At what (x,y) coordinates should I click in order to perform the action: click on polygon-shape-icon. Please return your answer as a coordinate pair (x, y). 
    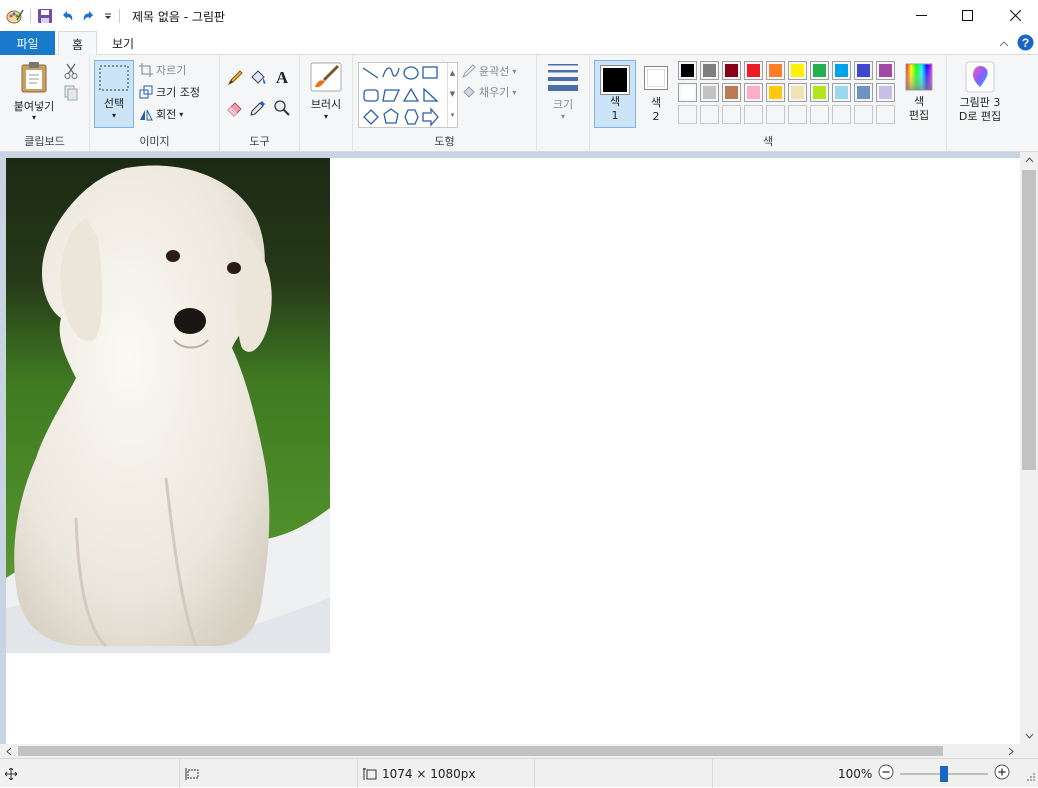
    Looking at the image, I should click on (391, 95).